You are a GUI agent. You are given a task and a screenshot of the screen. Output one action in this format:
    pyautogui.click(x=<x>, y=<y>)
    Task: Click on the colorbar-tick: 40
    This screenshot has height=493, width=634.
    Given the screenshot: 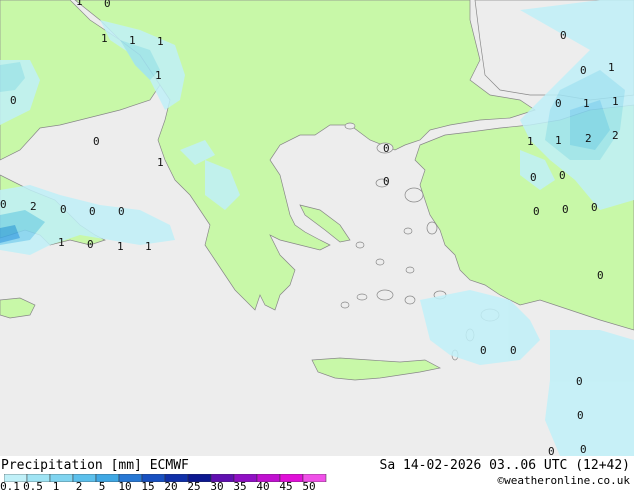 What is the action you would take?
    pyautogui.click(x=263, y=486)
    